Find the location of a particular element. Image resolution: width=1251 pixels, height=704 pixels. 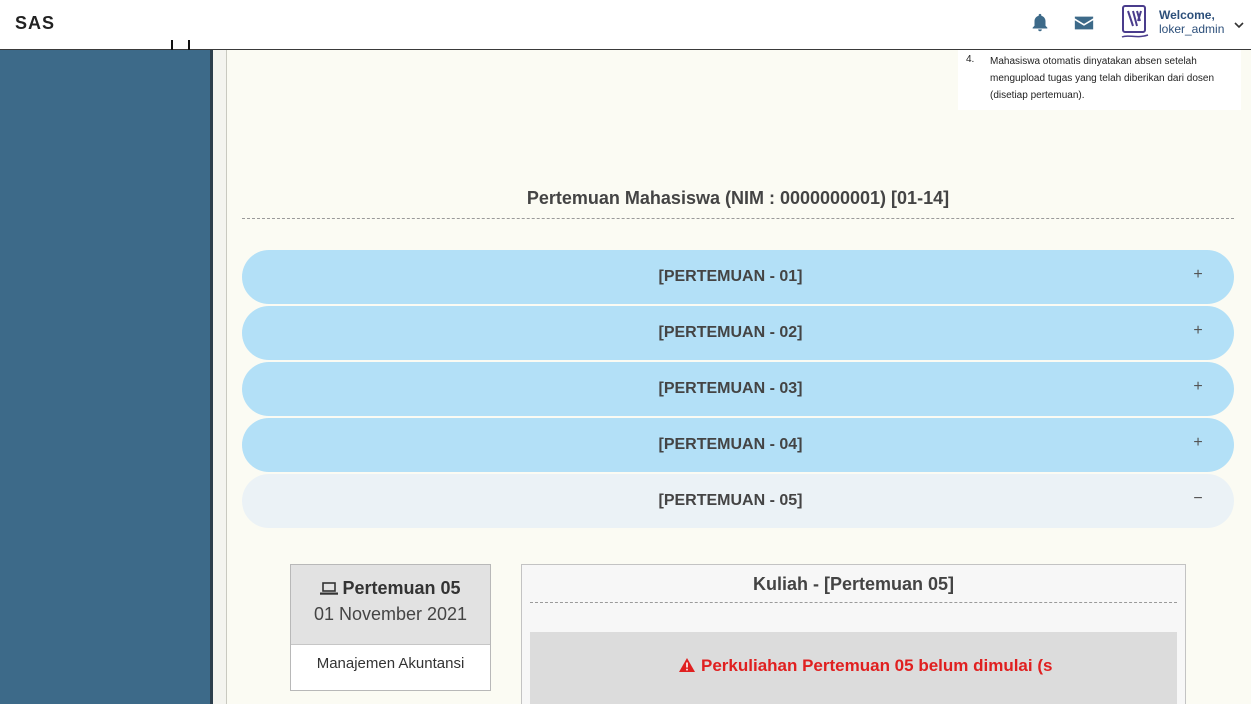

bell-icon is located at coordinates (1041, 24).